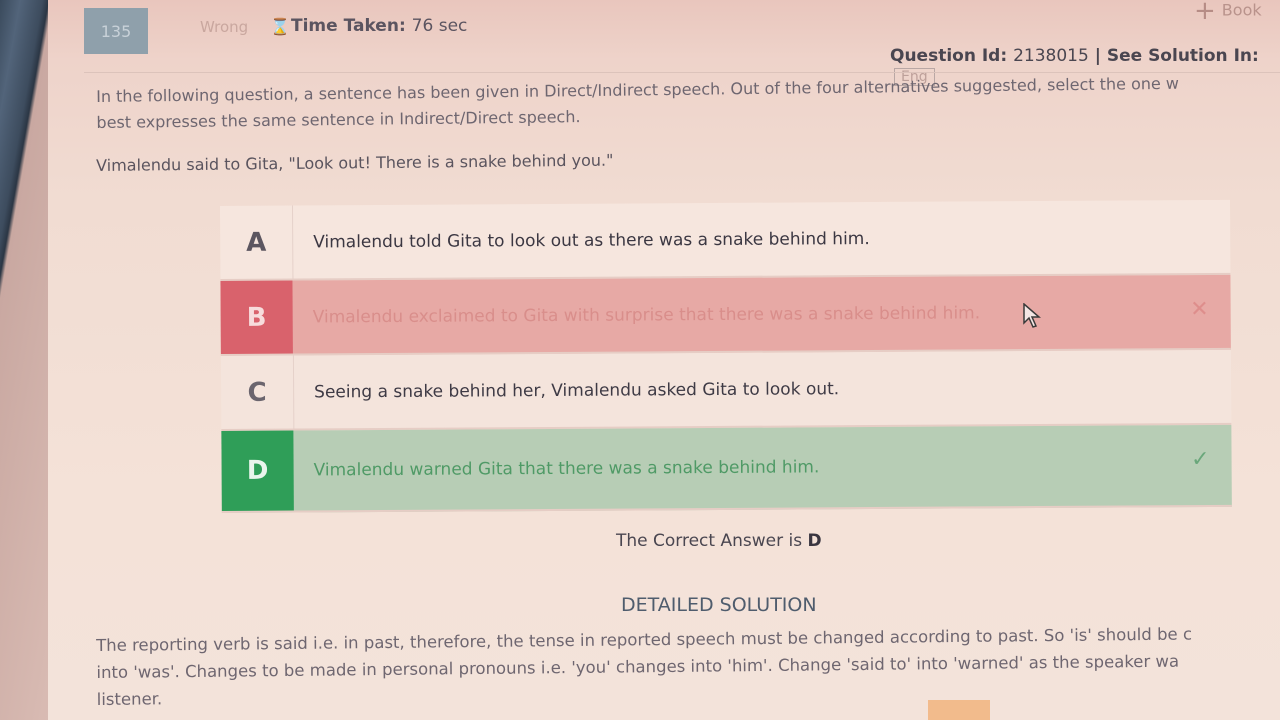  What do you see at coordinates (959, 710) in the screenshot?
I see `bottom-button` at bounding box center [959, 710].